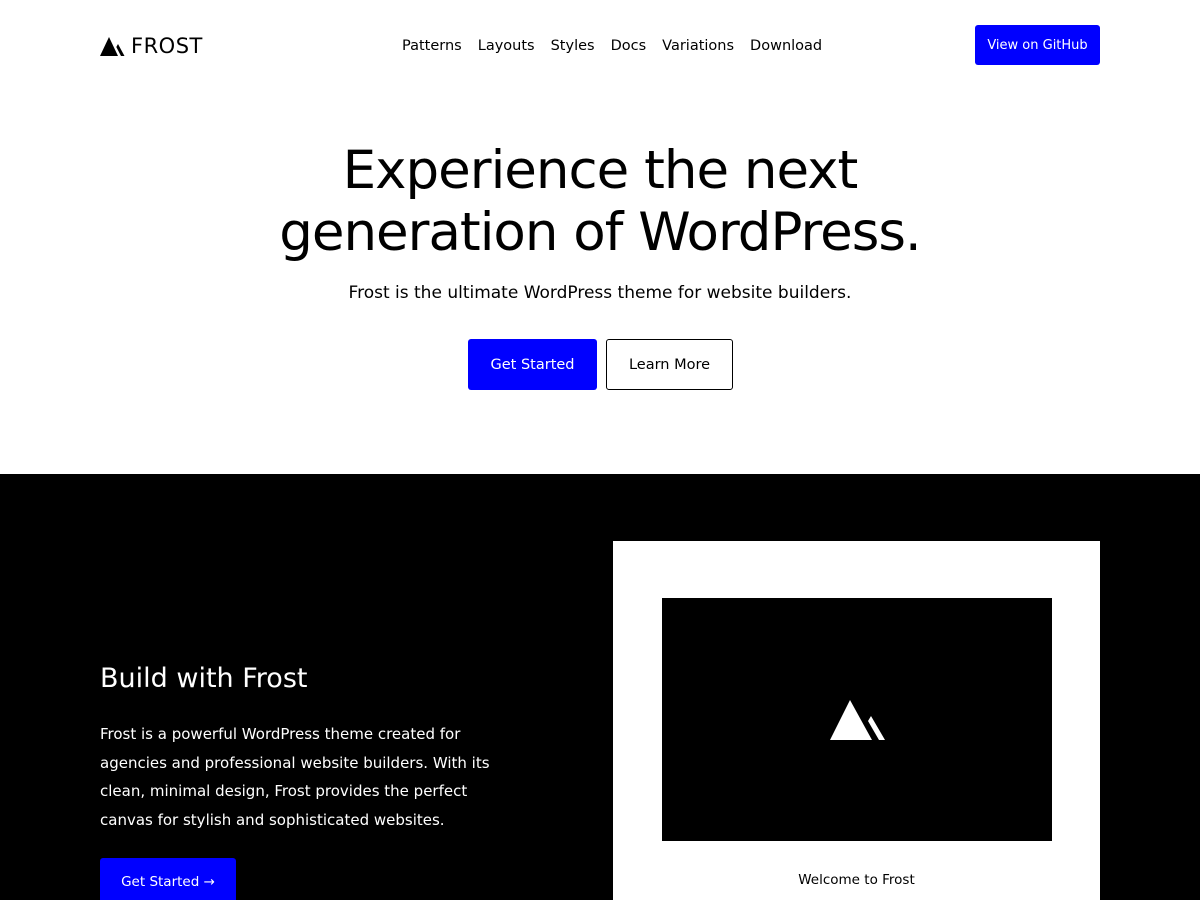 This screenshot has width=1200, height=900. I want to click on hero-title-line-1: Experience the next, so click(600, 170).